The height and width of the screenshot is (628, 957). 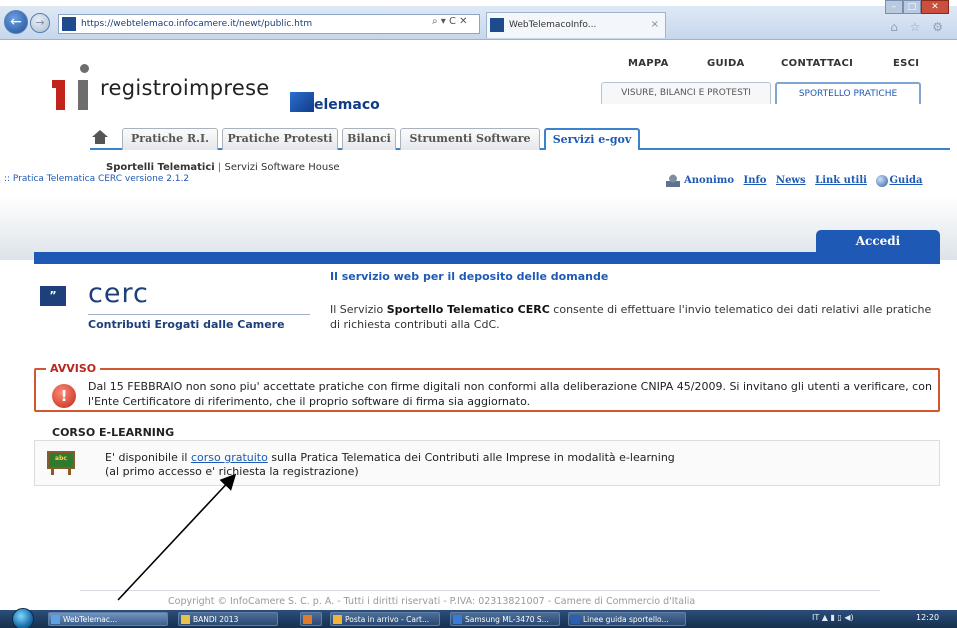 I want to click on taskbar-item-media, so click(x=311, y=619).